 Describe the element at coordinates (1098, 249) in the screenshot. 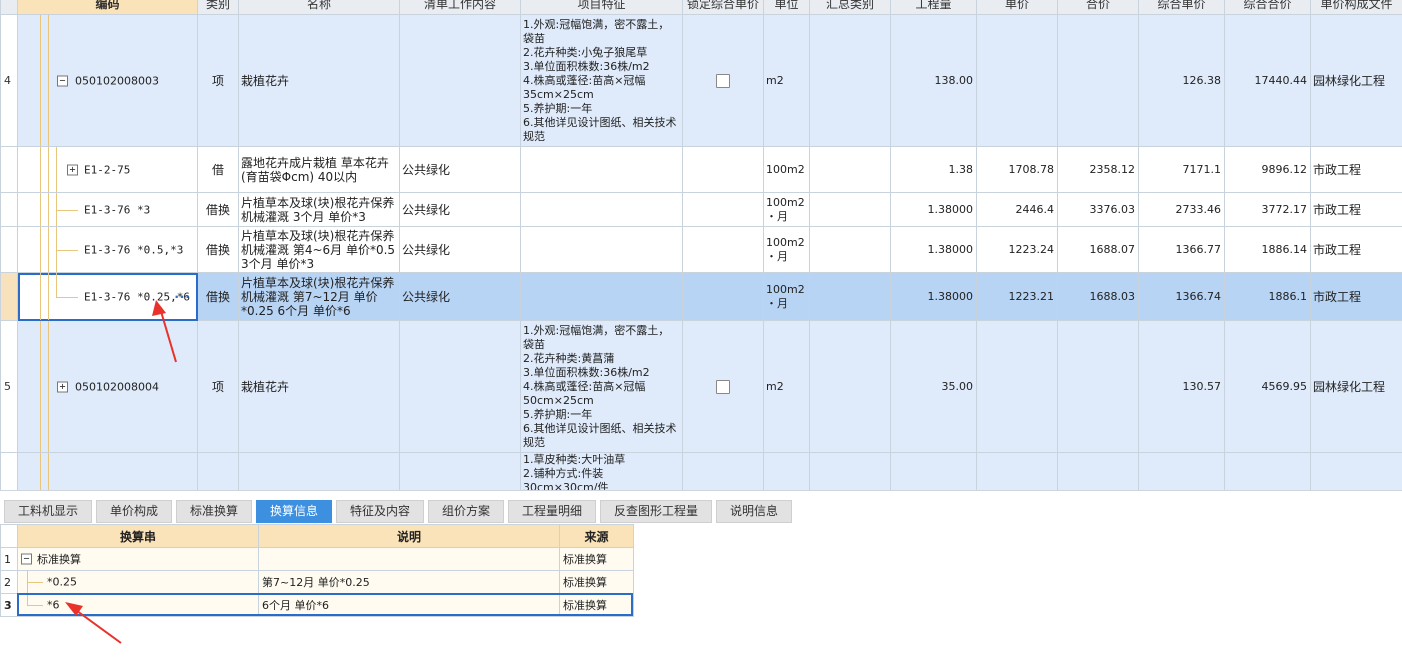

I see `total-cell: 1688.07` at that location.